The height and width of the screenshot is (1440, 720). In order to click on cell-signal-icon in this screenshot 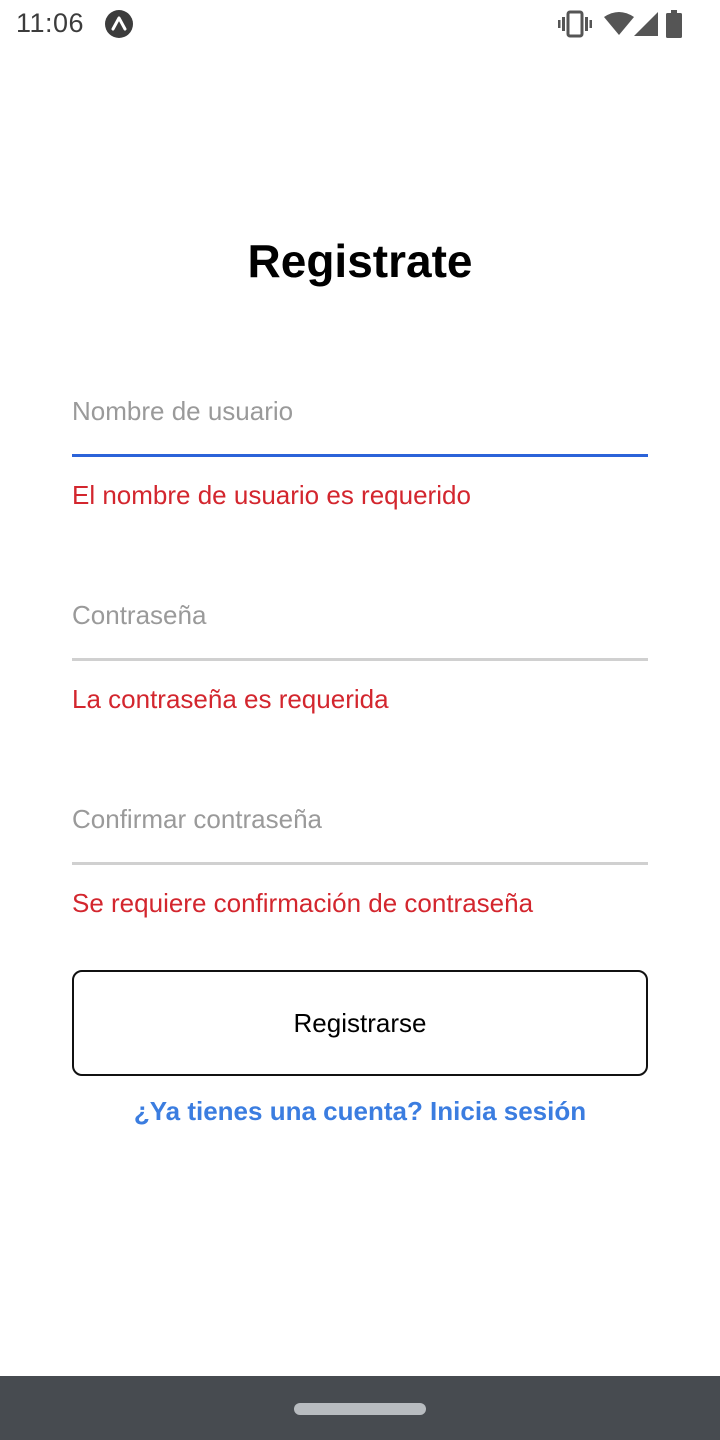, I will do `click(646, 24)`.